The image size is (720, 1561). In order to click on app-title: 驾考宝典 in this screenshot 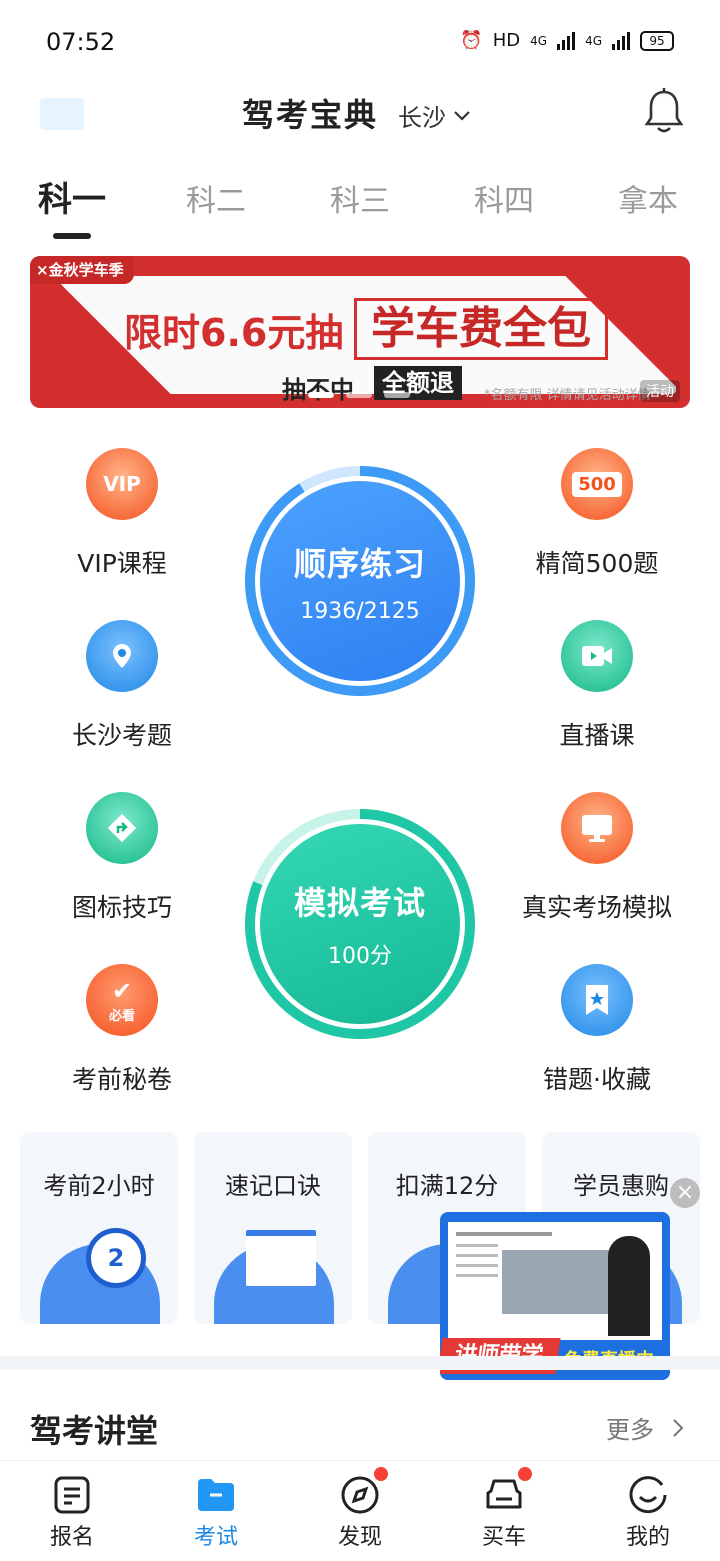, I will do `click(310, 115)`.